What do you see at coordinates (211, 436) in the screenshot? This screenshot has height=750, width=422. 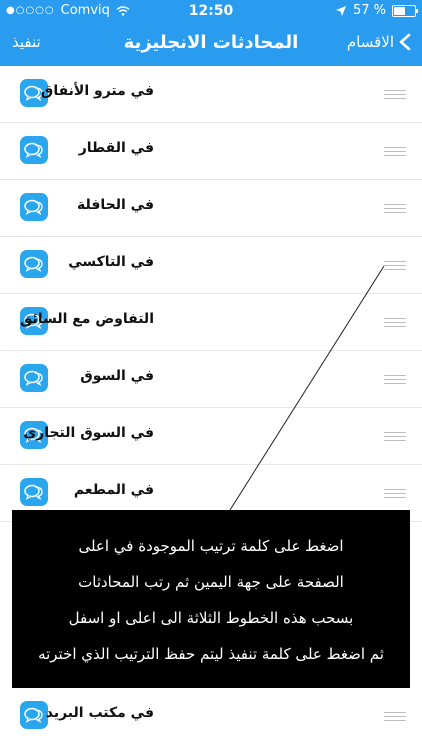 I see `list-item: في السوق التجاري` at bounding box center [211, 436].